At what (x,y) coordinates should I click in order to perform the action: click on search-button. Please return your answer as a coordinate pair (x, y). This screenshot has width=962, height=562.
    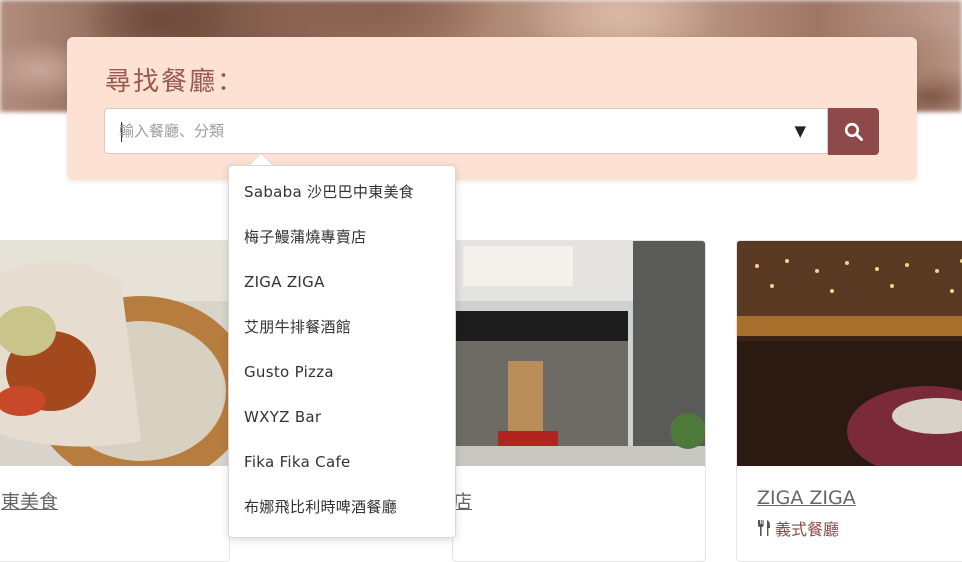
    Looking at the image, I should click on (853, 131).